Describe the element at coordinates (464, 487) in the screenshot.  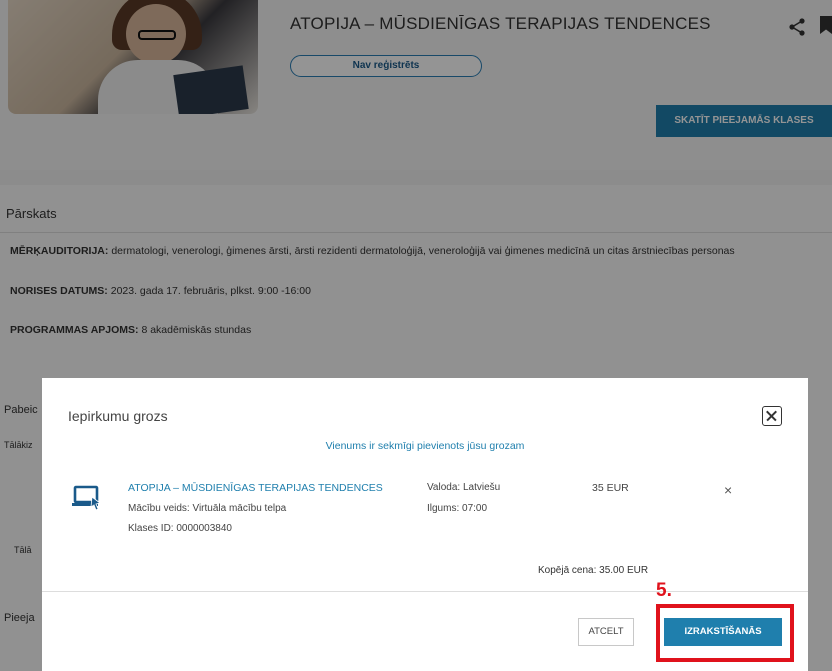
I see `cart-item-language: Valoda: Latviešu` at that location.